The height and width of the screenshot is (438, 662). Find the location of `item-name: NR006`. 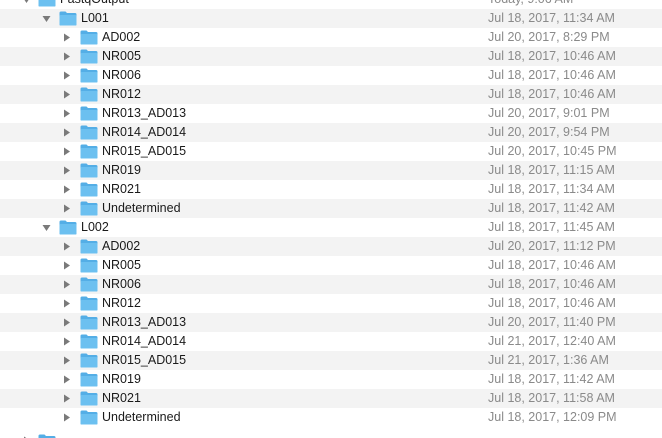

item-name: NR006 is located at coordinates (121, 284).